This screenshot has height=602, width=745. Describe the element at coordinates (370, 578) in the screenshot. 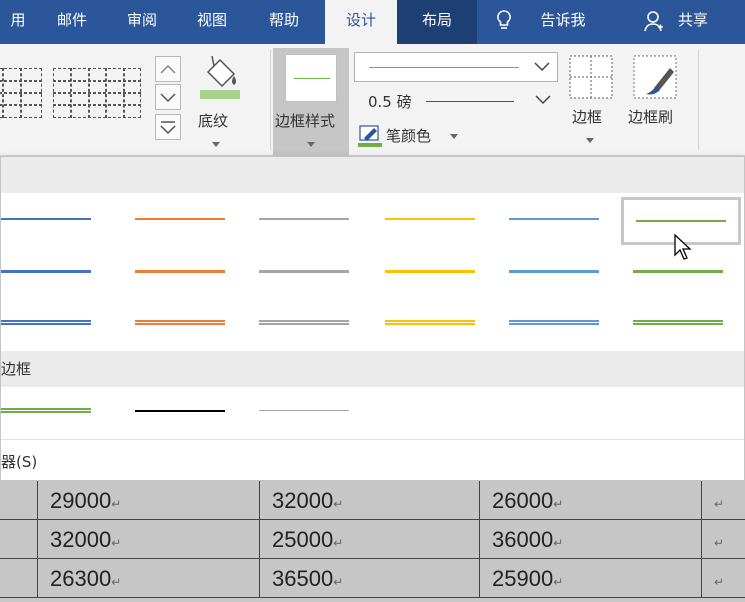

I see `table-cell: 36500↵` at that location.